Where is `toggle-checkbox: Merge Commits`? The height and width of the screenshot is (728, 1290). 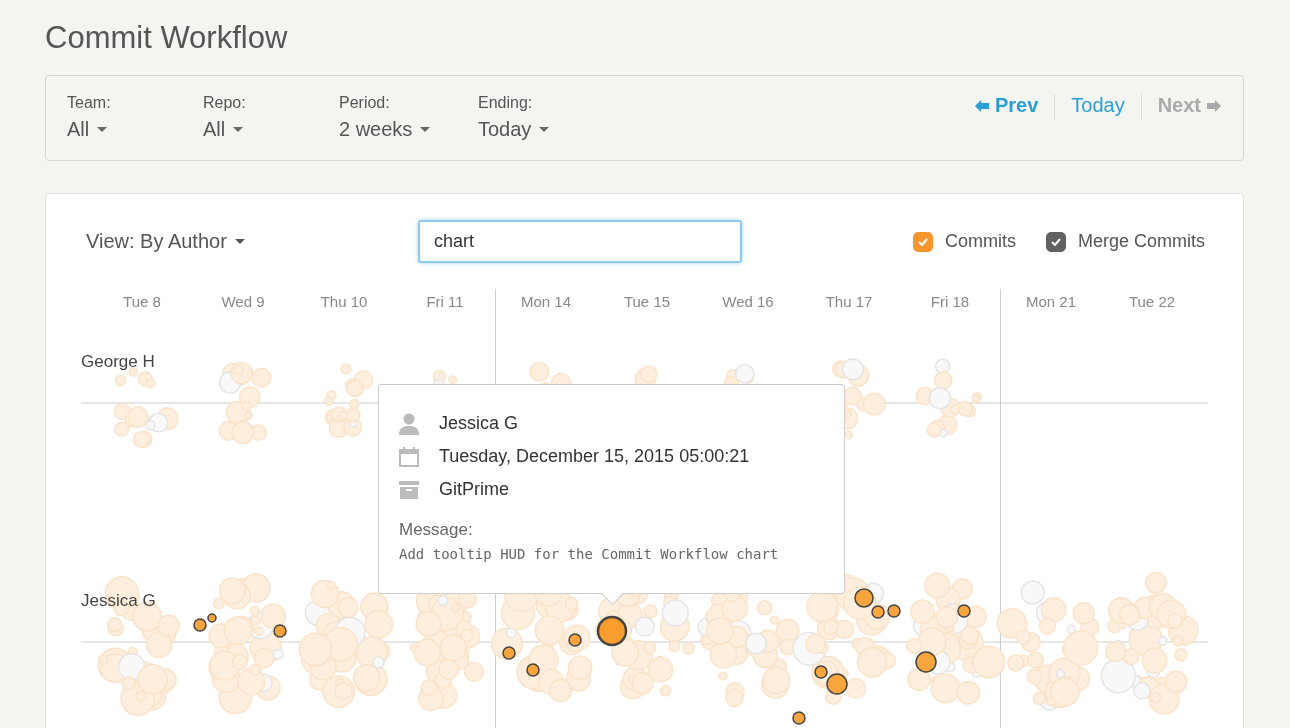 toggle-checkbox: Merge Commits is located at coordinates (1125, 241).